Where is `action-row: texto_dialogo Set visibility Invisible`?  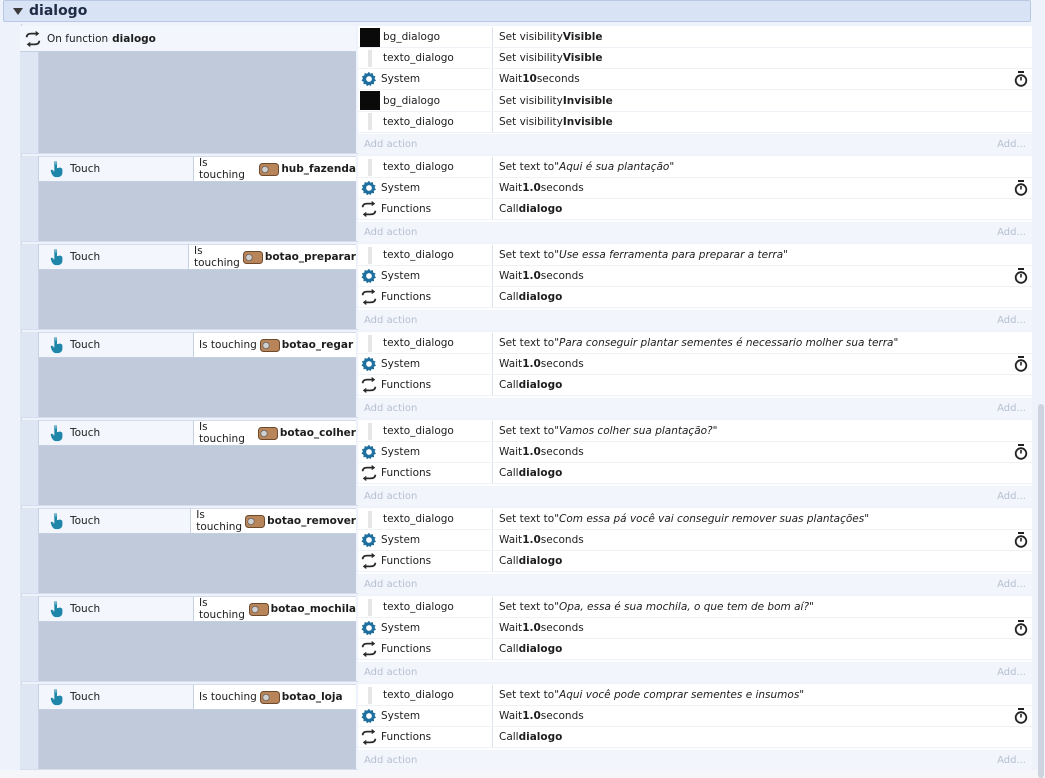
action-row: texto_dialogo Set visibility Invisible is located at coordinates (695, 122).